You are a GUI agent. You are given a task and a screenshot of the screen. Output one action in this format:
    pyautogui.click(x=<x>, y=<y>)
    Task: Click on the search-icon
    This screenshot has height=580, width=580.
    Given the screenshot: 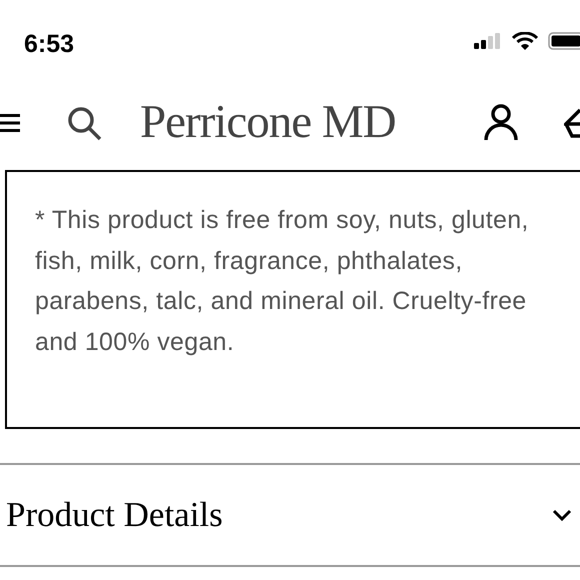 What is the action you would take?
    pyautogui.click(x=85, y=124)
    